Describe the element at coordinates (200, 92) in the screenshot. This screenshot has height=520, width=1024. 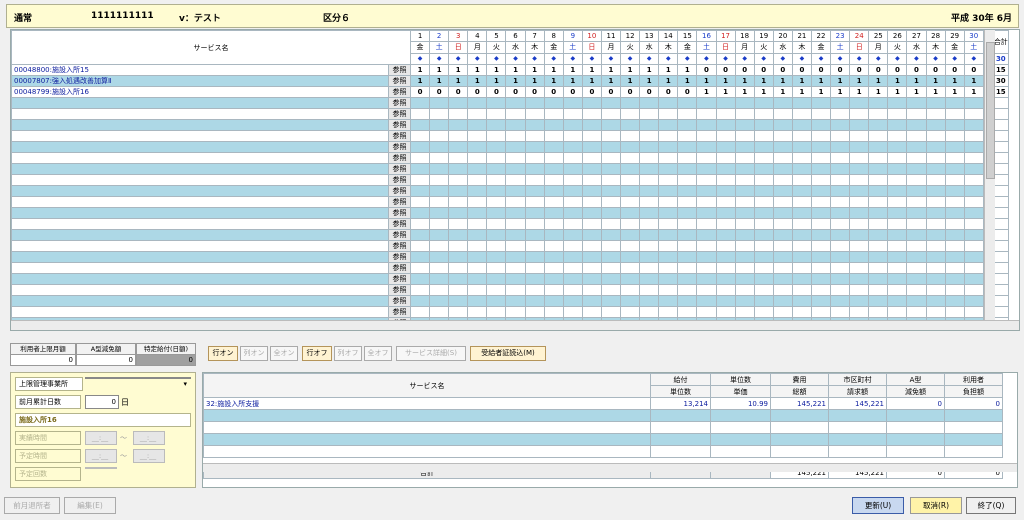
I see `service-name-cell: 00048799:施設入所16` at that location.